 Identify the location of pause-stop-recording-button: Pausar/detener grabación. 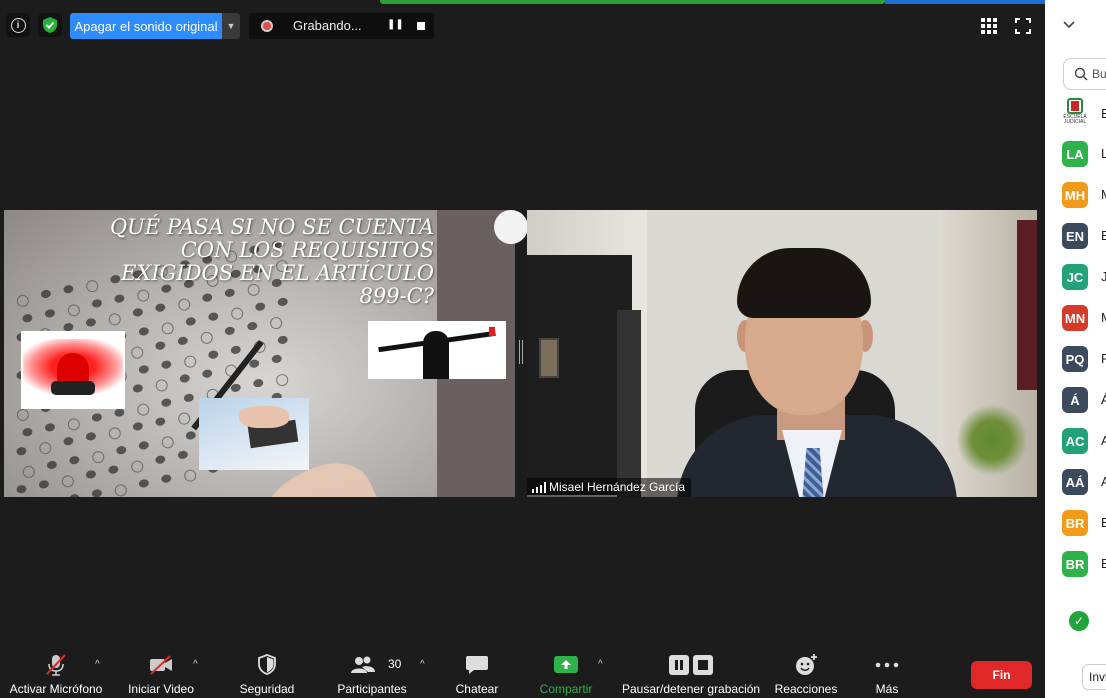
(691, 671).